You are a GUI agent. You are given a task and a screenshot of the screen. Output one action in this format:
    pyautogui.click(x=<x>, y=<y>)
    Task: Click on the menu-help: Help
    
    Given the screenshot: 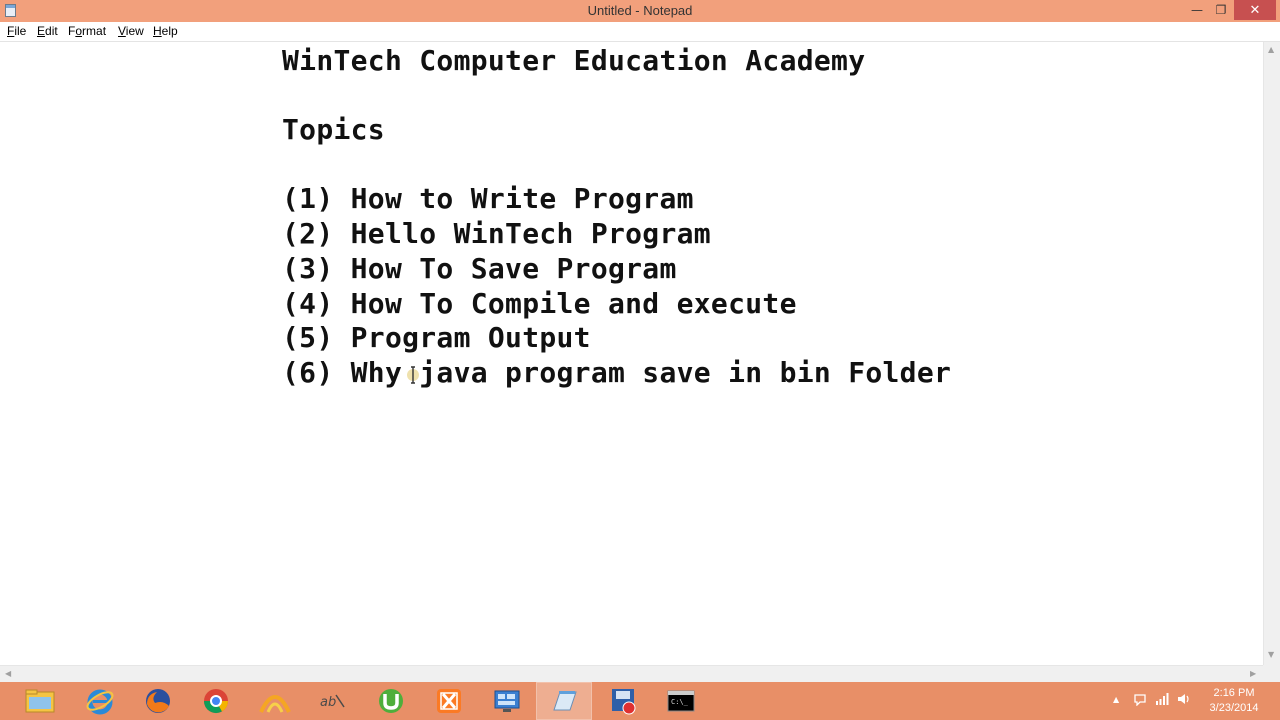 What is the action you would take?
    pyautogui.click(x=165, y=31)
    